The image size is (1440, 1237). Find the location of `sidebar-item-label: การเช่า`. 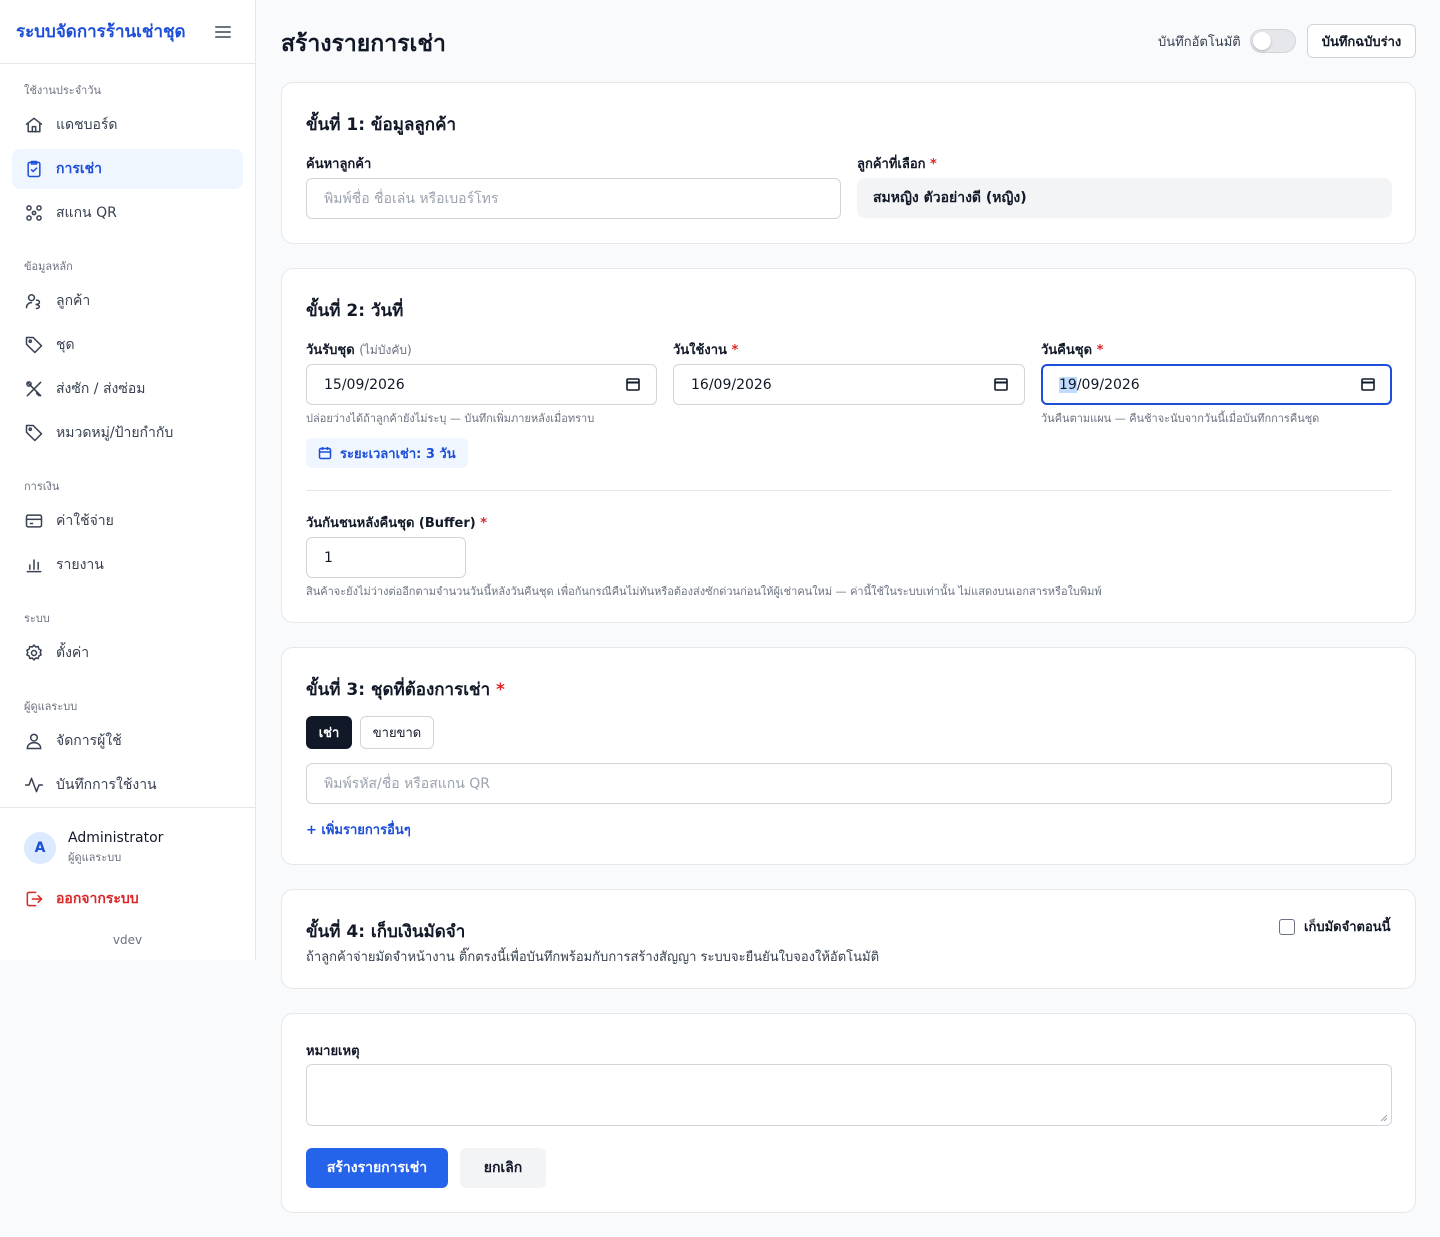

sidebar-item-label: การเช่า is located at coordinates (79, 169).